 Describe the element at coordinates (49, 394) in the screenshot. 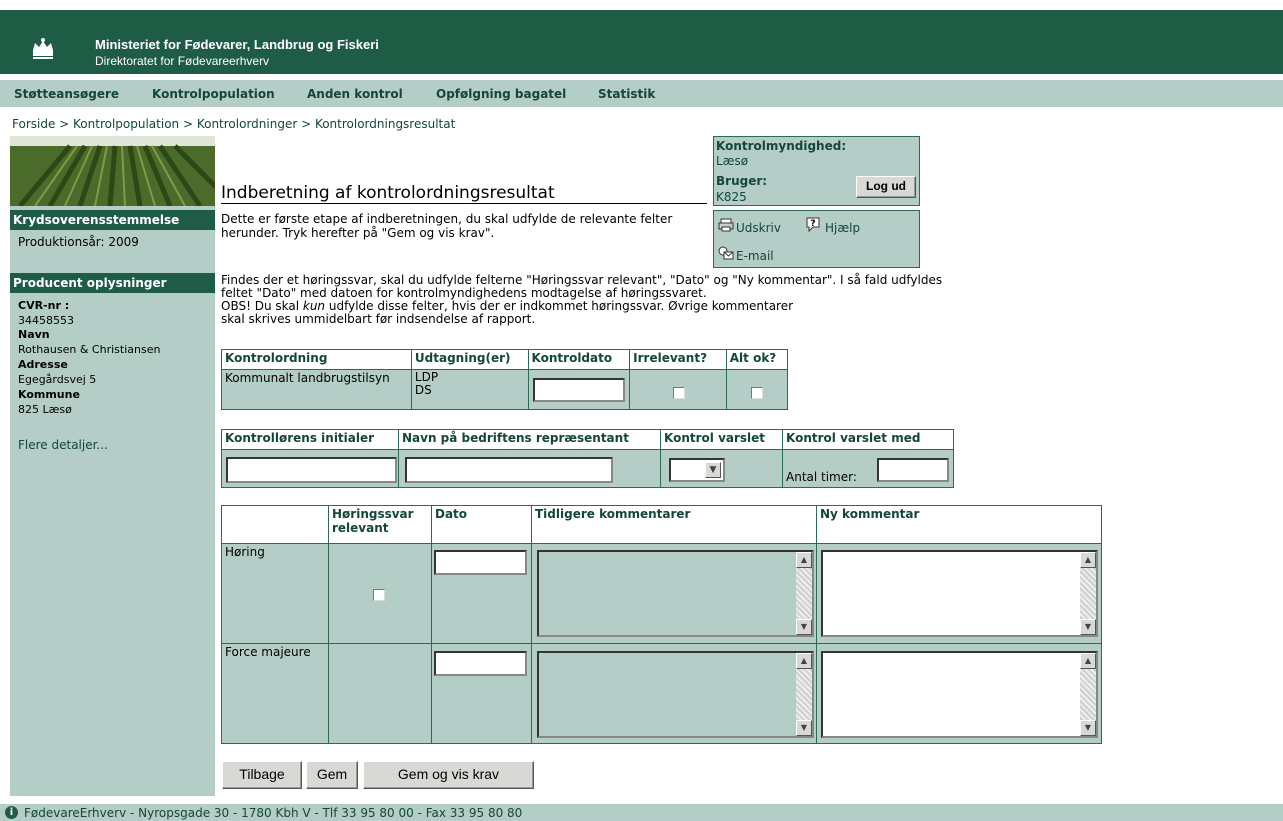

I see `municipality-label: Kommune` at that location.